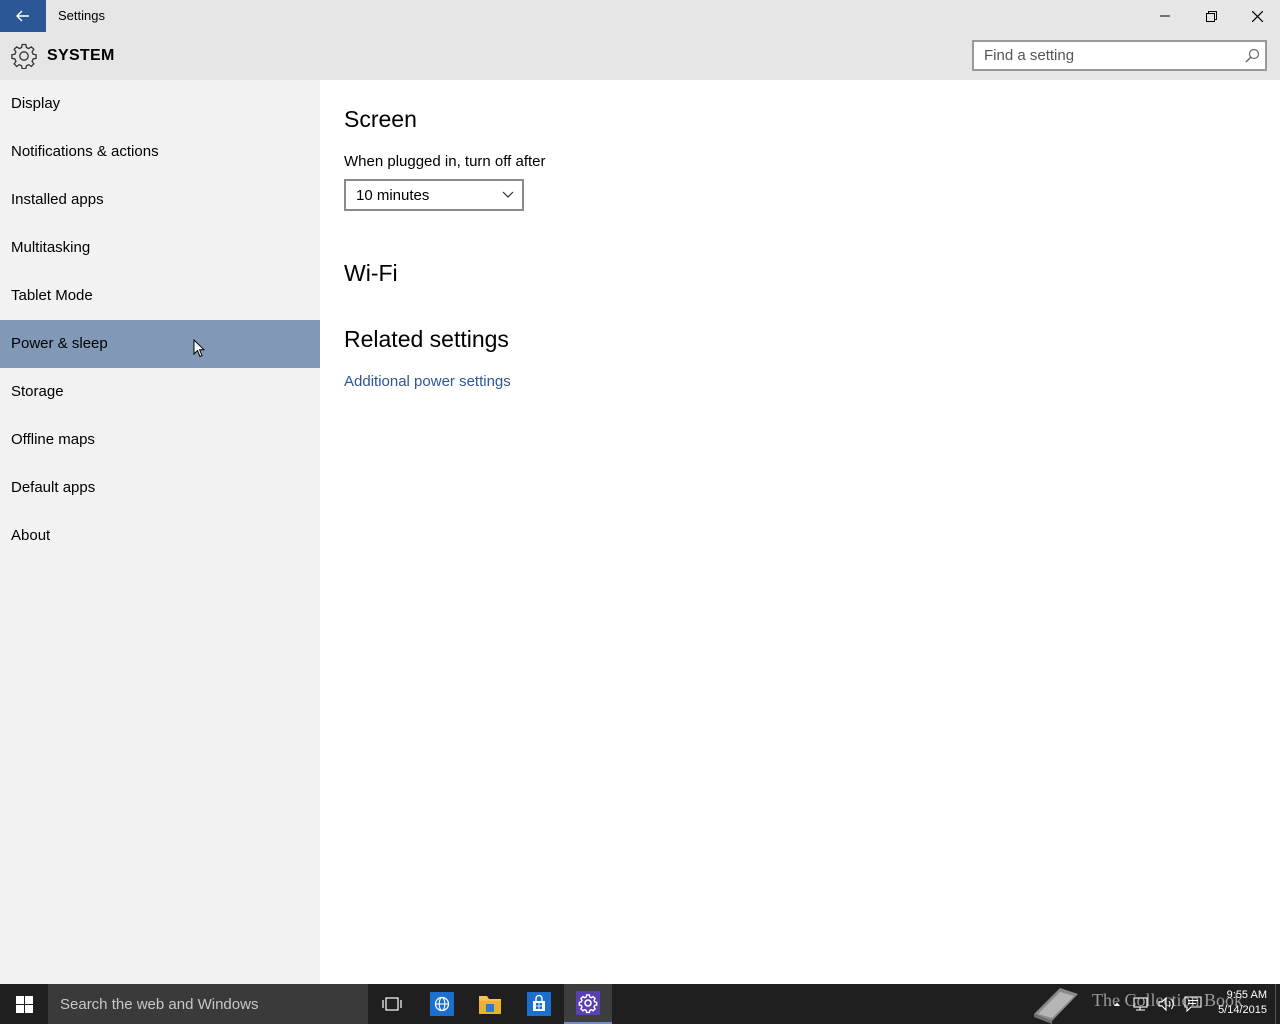 The height and width of the screenshot is (1024, 1280). What do you see at coordinates (434, 195) in the screenshot?
I see `screen-timeout-dropdown: 10 minutes` at bounding box center [434, 195].